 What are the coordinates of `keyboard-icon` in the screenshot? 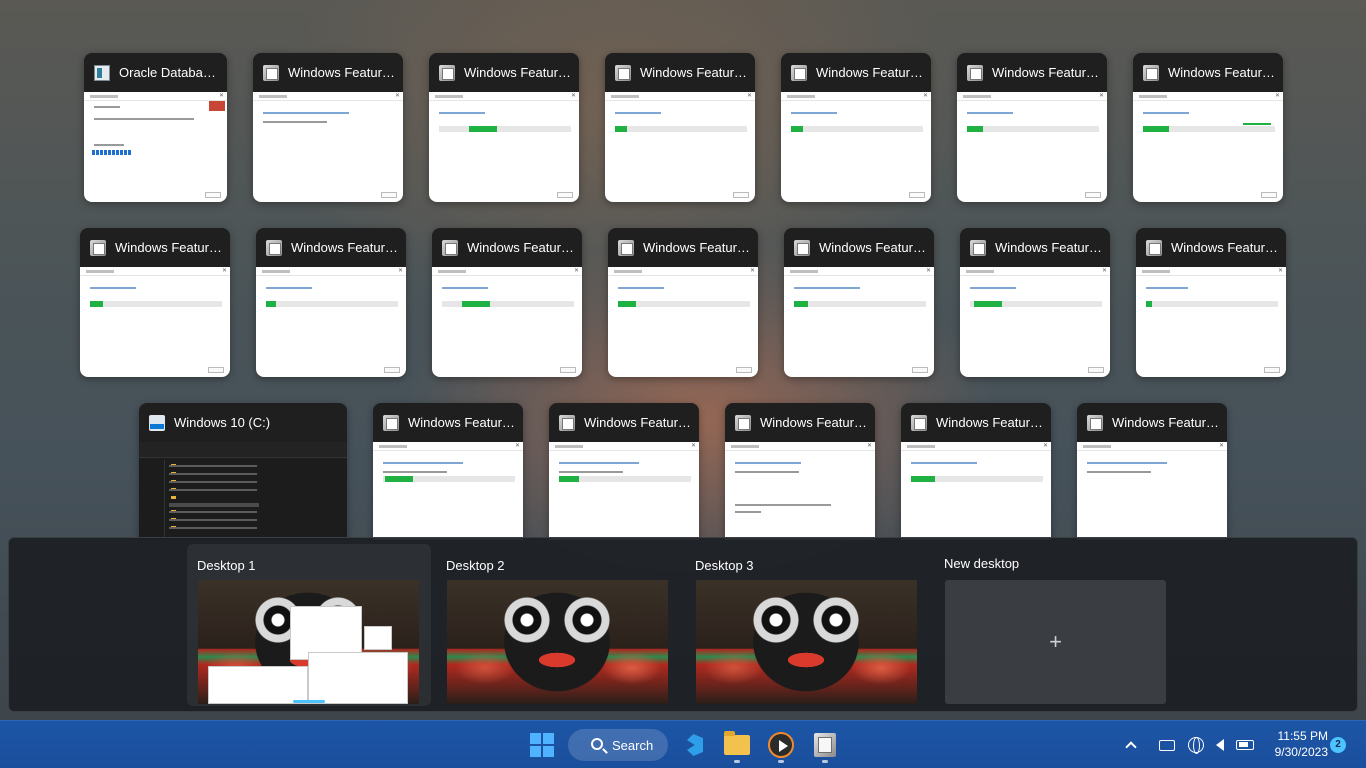 It's located at (1167, 745).